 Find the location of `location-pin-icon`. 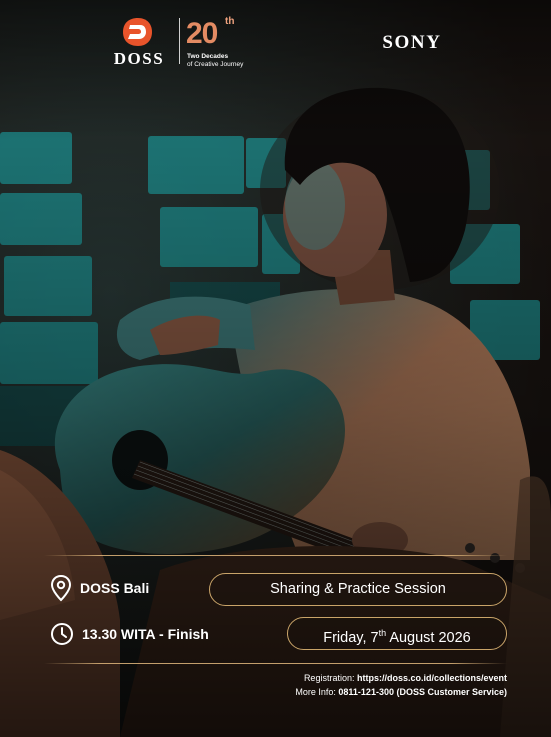

location-pin-icon is located at coordinates (61, 588).